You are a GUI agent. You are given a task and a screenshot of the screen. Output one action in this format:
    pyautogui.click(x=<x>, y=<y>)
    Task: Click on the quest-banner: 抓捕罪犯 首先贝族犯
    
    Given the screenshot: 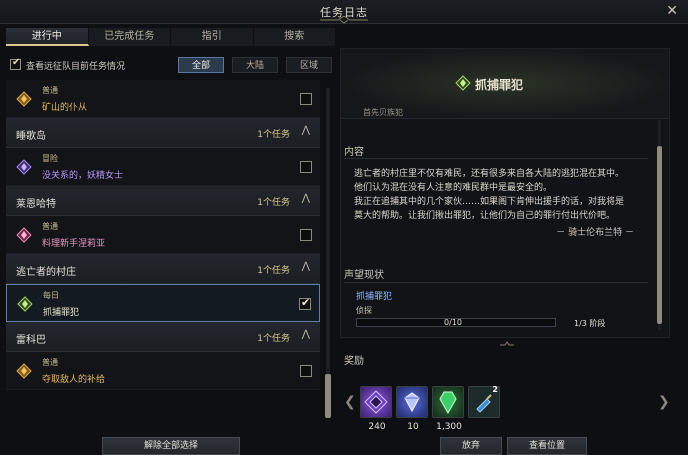 What is the action you would take?
    pyautogui.click(x=505, y=84)
    